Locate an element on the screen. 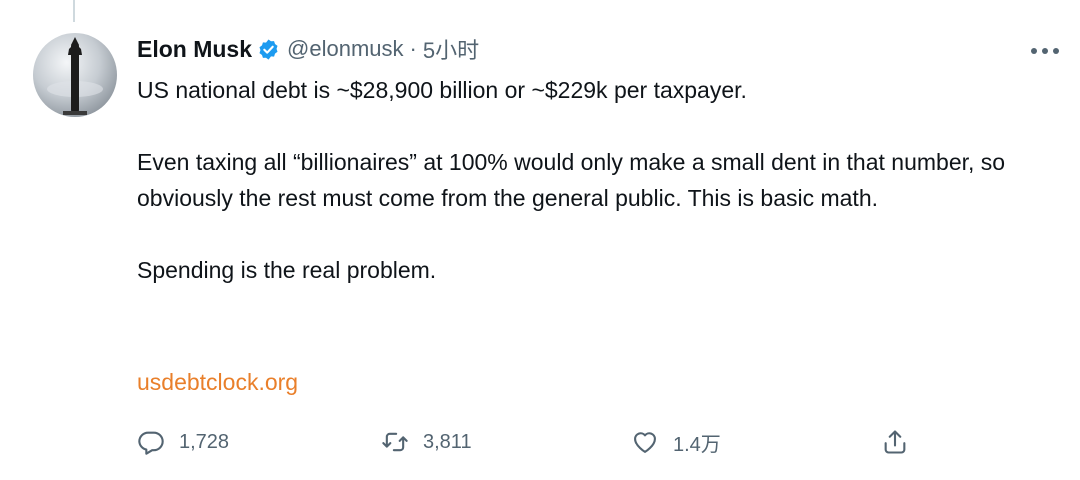  share-icon is located at coordinates (895, 442).